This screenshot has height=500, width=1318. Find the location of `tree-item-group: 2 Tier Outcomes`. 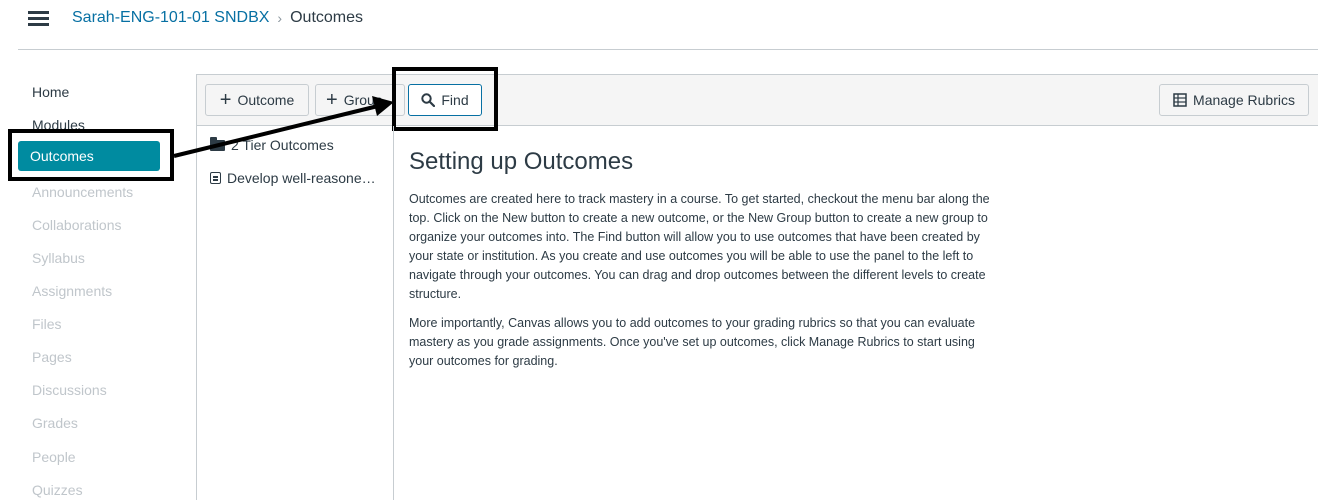

tree-item-group: 2 Tier Outcomes is located at coordinates (272, 144).